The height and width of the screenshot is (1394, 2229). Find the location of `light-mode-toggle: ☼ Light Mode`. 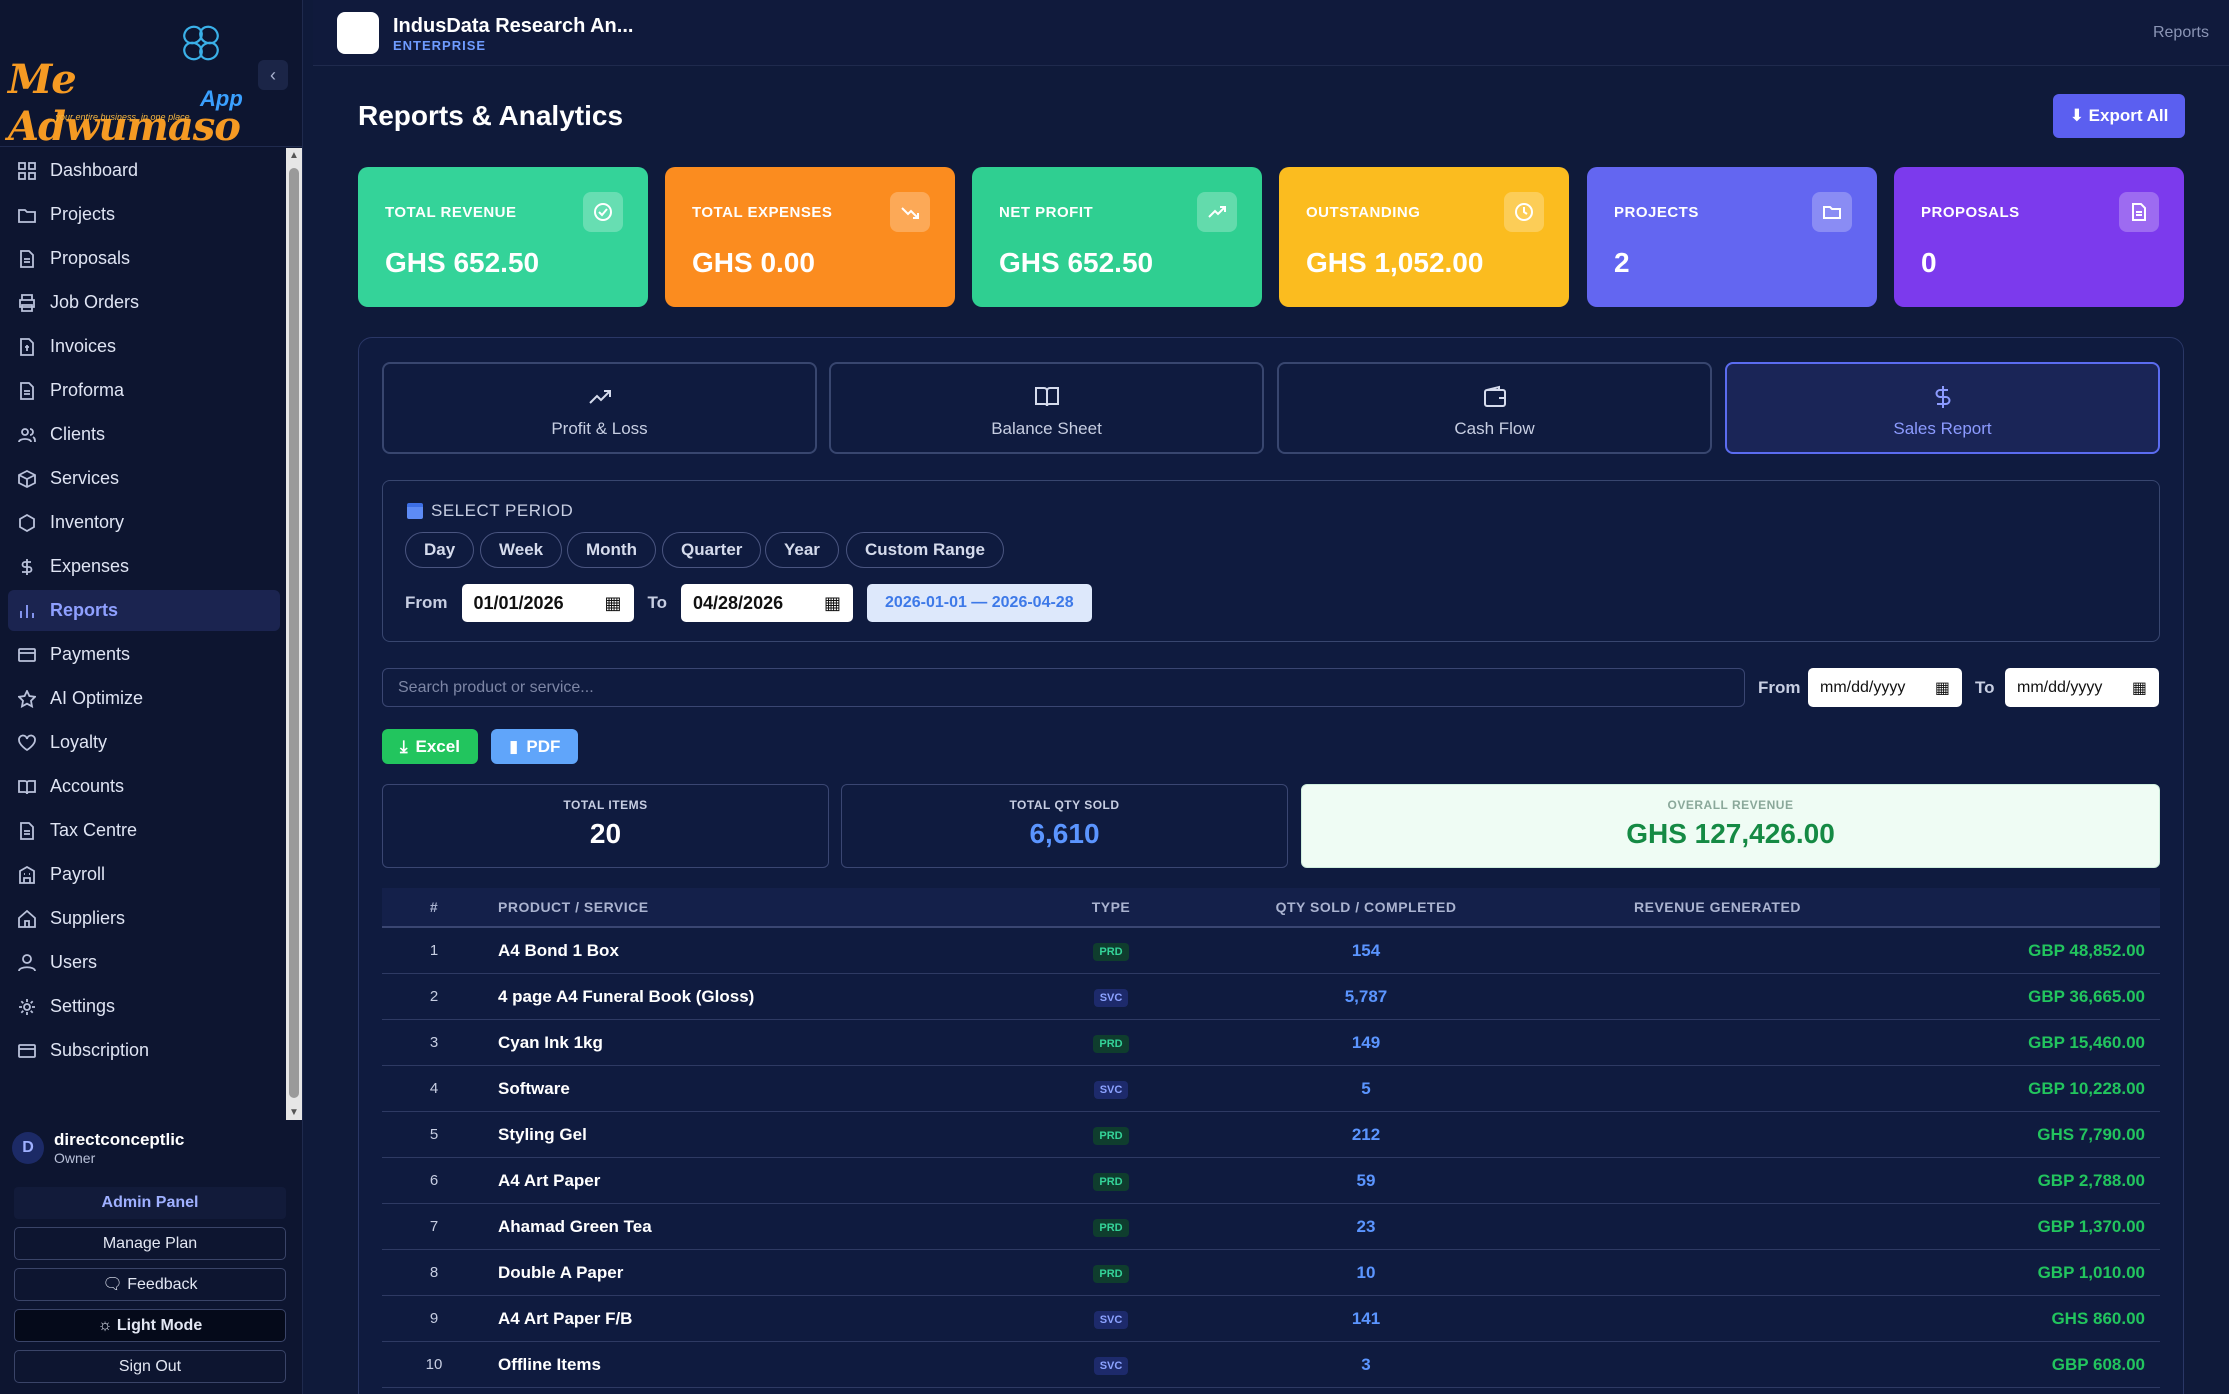

light-mode-toggle: ☼ Light Mode is located at coordinates (150, 1325).